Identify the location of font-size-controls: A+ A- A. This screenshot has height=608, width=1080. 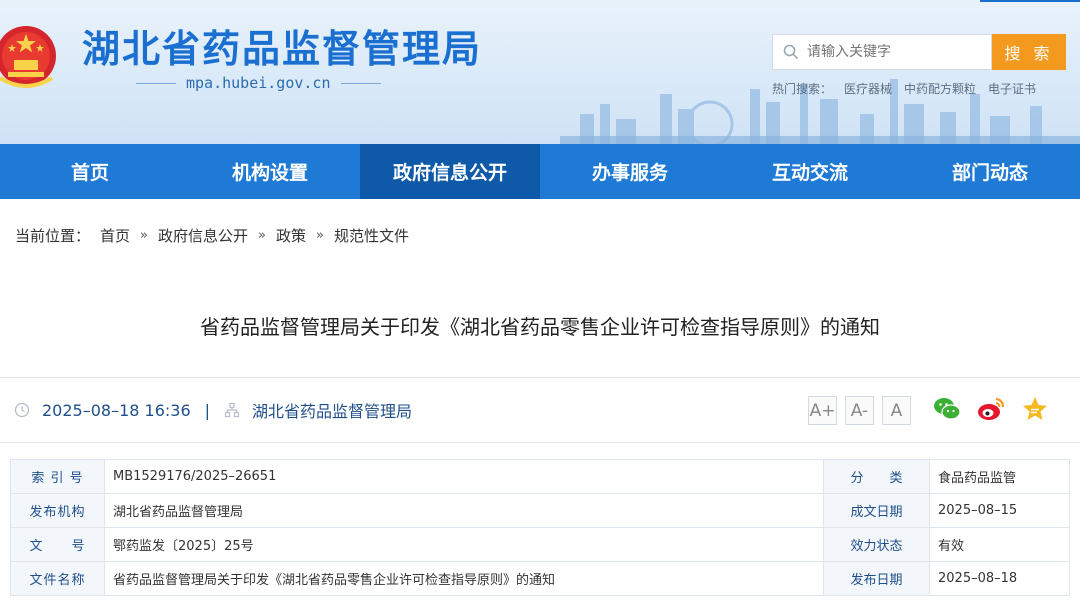
(859, 410).